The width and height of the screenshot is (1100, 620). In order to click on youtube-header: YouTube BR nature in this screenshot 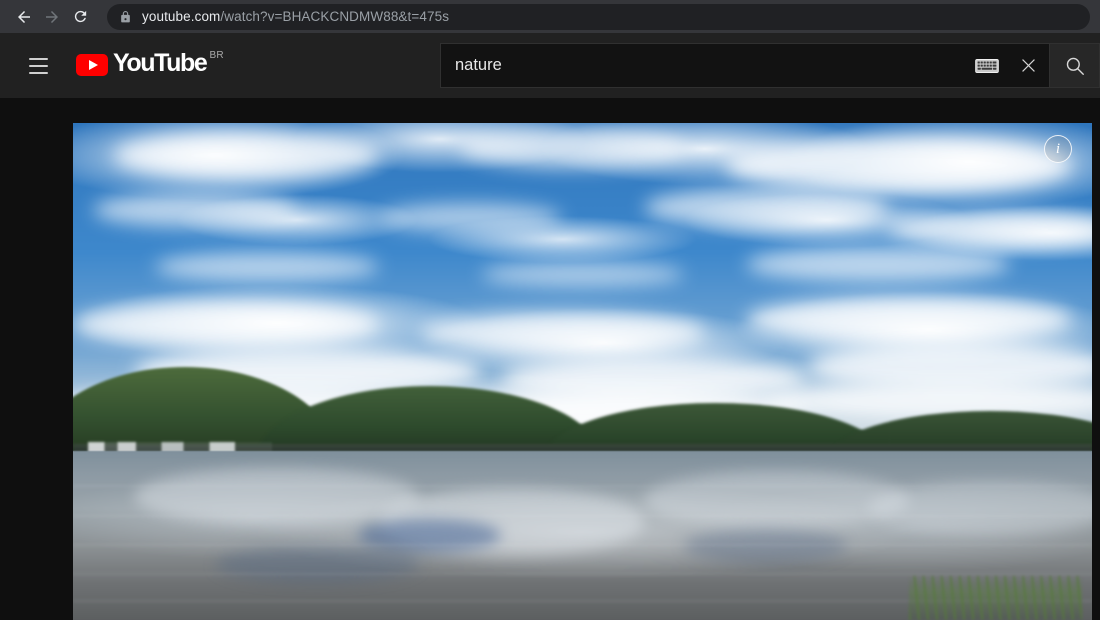, I will do `click(550, 65)`.